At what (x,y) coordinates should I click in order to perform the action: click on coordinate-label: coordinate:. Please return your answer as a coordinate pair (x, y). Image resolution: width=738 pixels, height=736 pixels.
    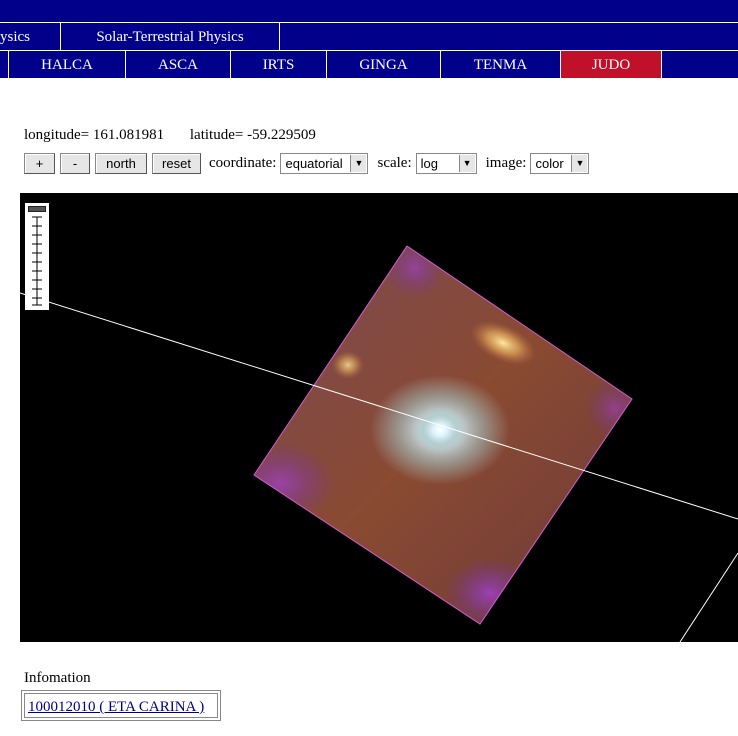
    Looking at the image, I should click on (243, 162).